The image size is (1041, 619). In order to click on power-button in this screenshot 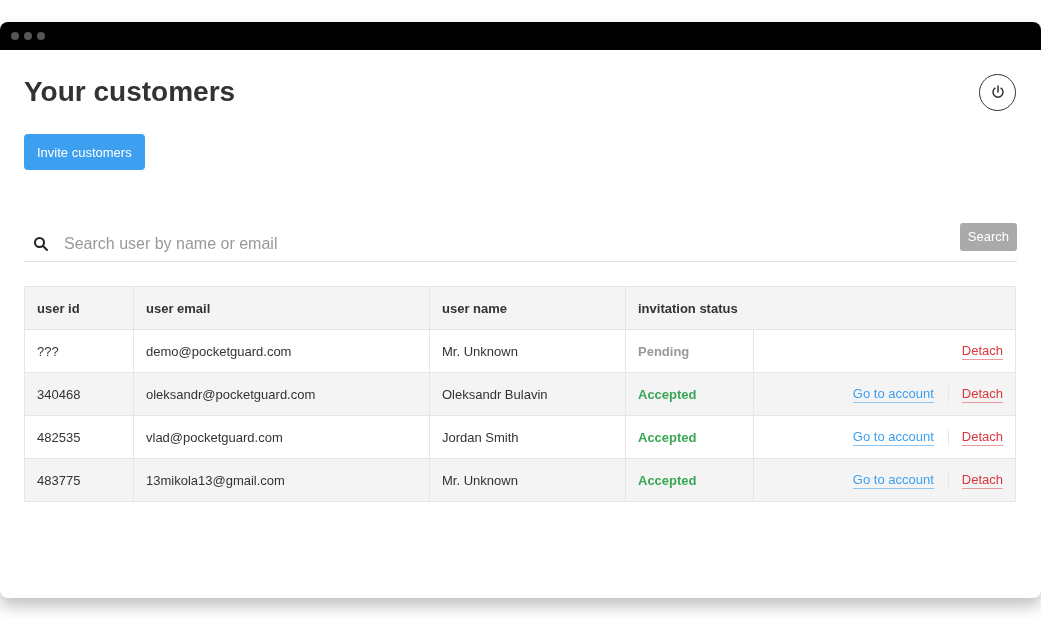, I will do `click(997, 92)`.